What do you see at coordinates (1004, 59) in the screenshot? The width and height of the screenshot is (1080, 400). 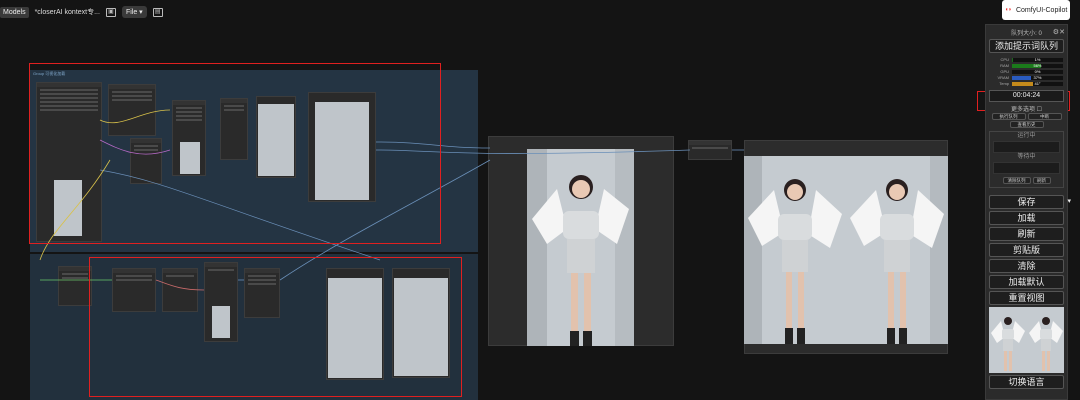 I see `stat-label: CPU` at bounding box center [1004, 59].